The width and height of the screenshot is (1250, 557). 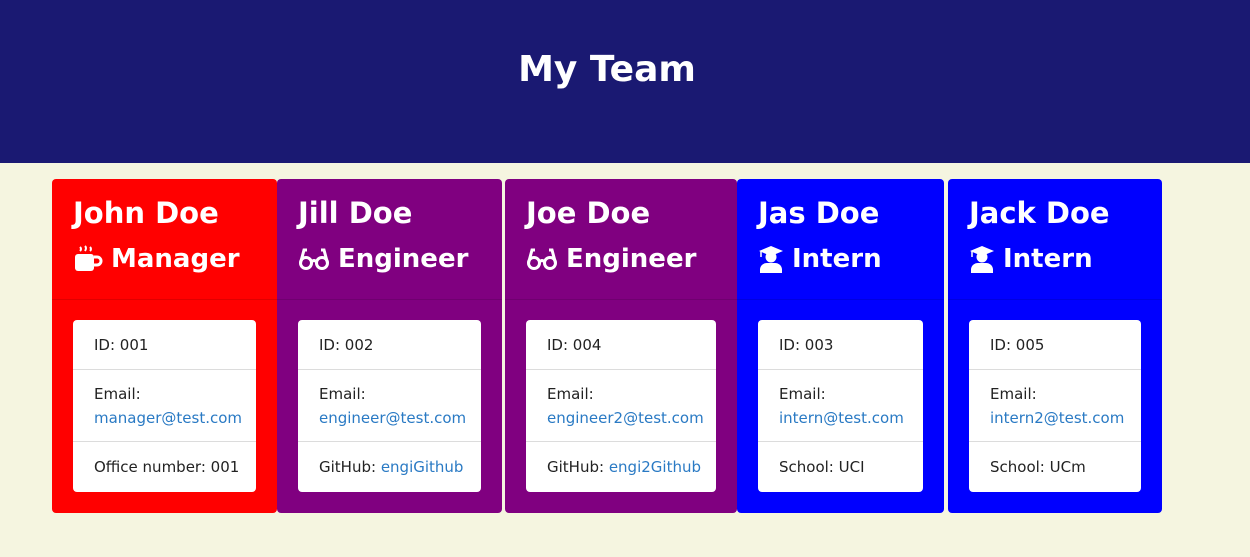 I want to click on employee-email-row: Email: manager@test.com, so click(x=164, y=406).